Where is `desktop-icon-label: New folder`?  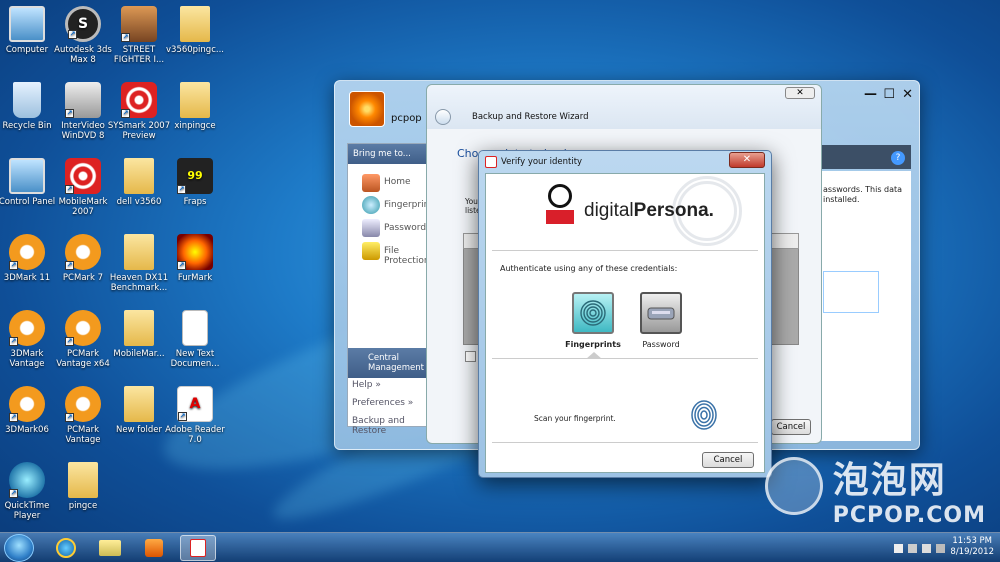 desktop-icon-label: New folder is located at coordinates (139, 430).